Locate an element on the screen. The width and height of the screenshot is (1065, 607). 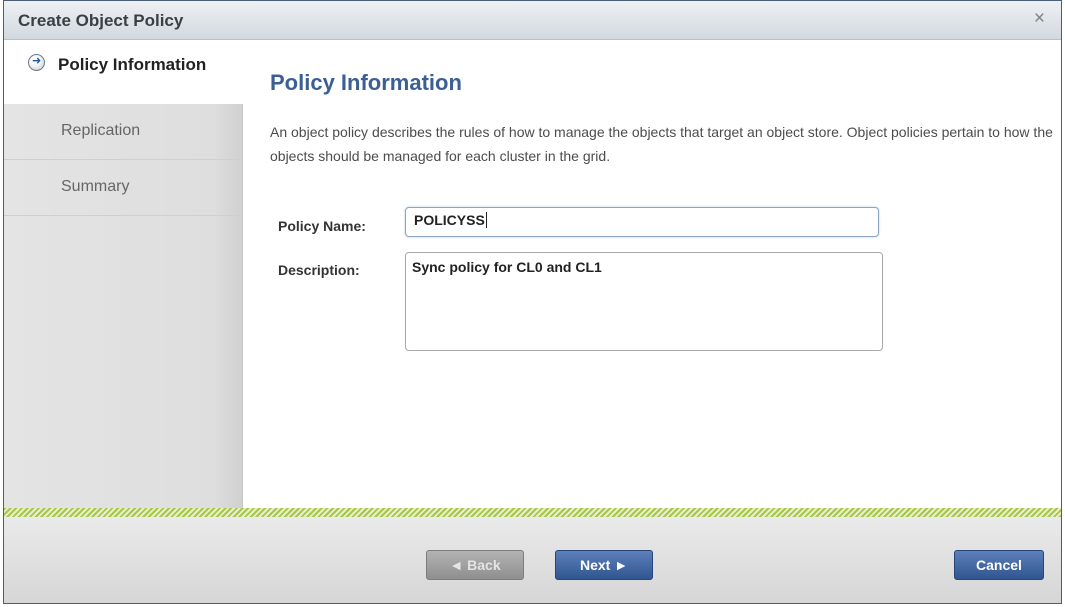
dialog-titlebar: Create Object Policy × is located at coordinates (532, 20).